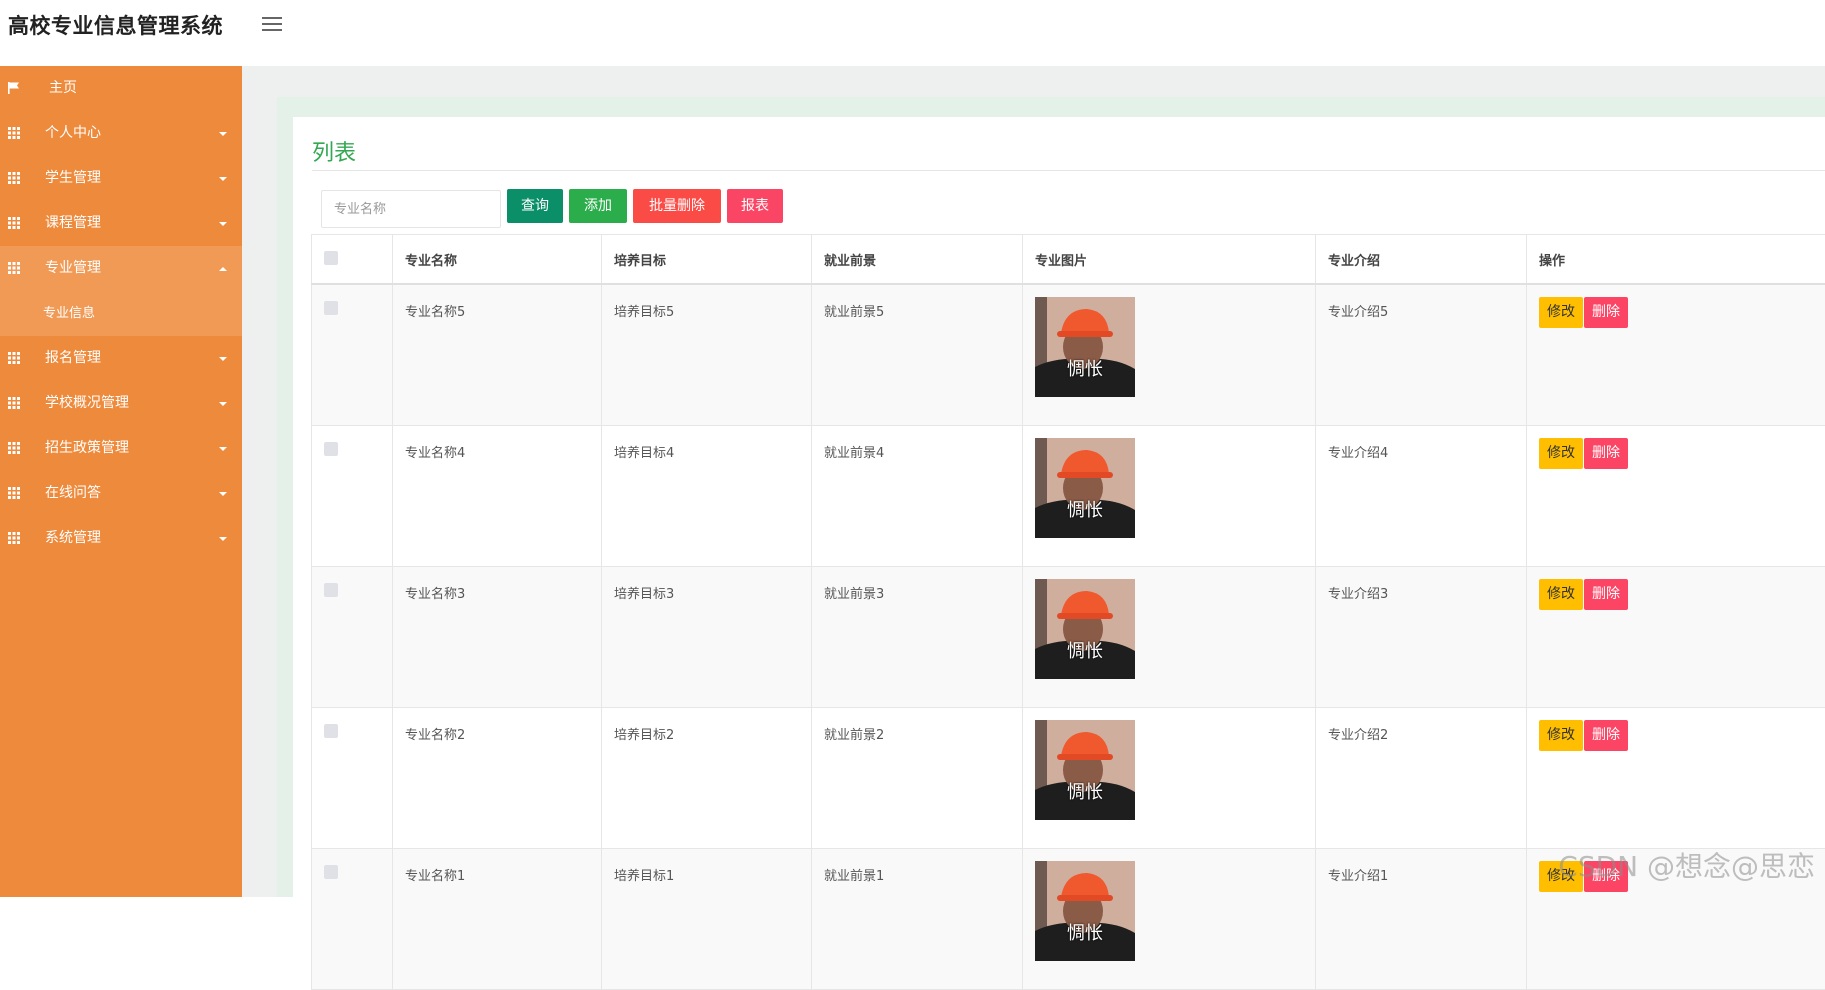 Image resolution: width=1825 pixels, height=990 pixels. I want to click on top-header: 高校专业信息管理系统, so click(912, 33).